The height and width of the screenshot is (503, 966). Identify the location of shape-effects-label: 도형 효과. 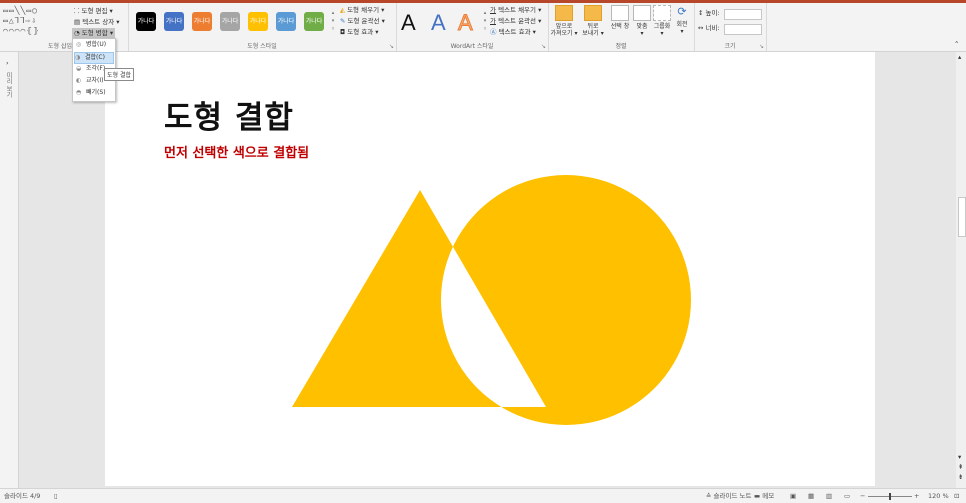
(360, 32).